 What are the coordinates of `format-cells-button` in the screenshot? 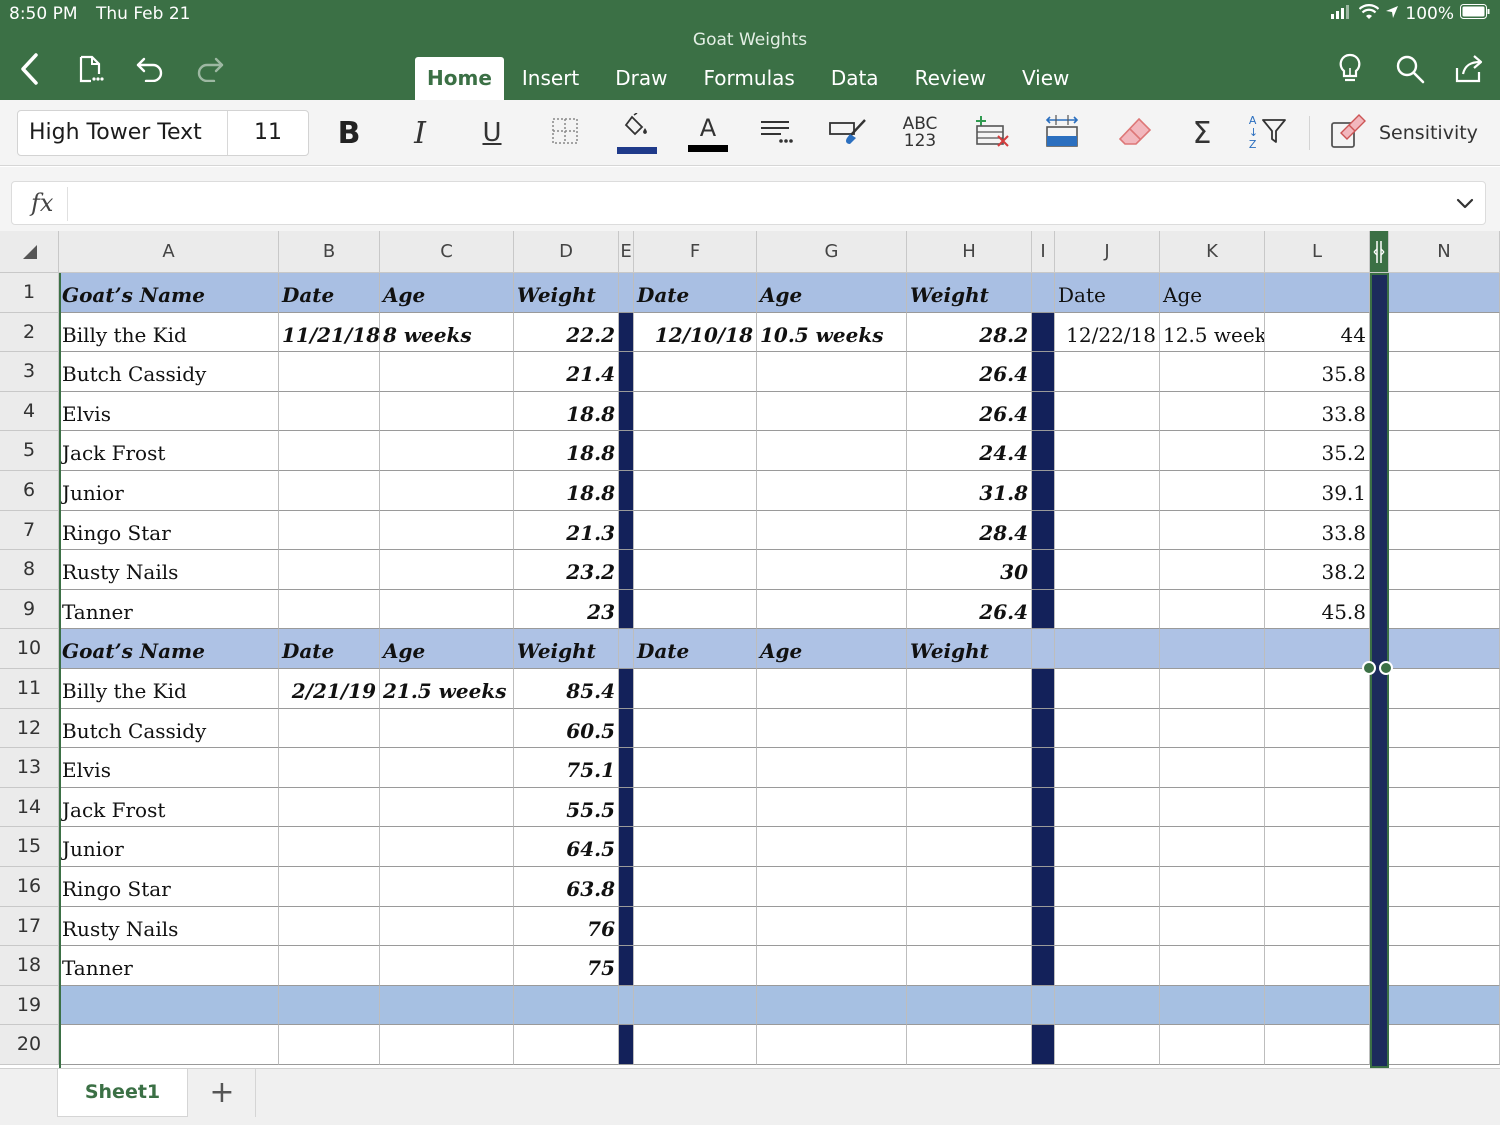 It's located at (1062, 133).